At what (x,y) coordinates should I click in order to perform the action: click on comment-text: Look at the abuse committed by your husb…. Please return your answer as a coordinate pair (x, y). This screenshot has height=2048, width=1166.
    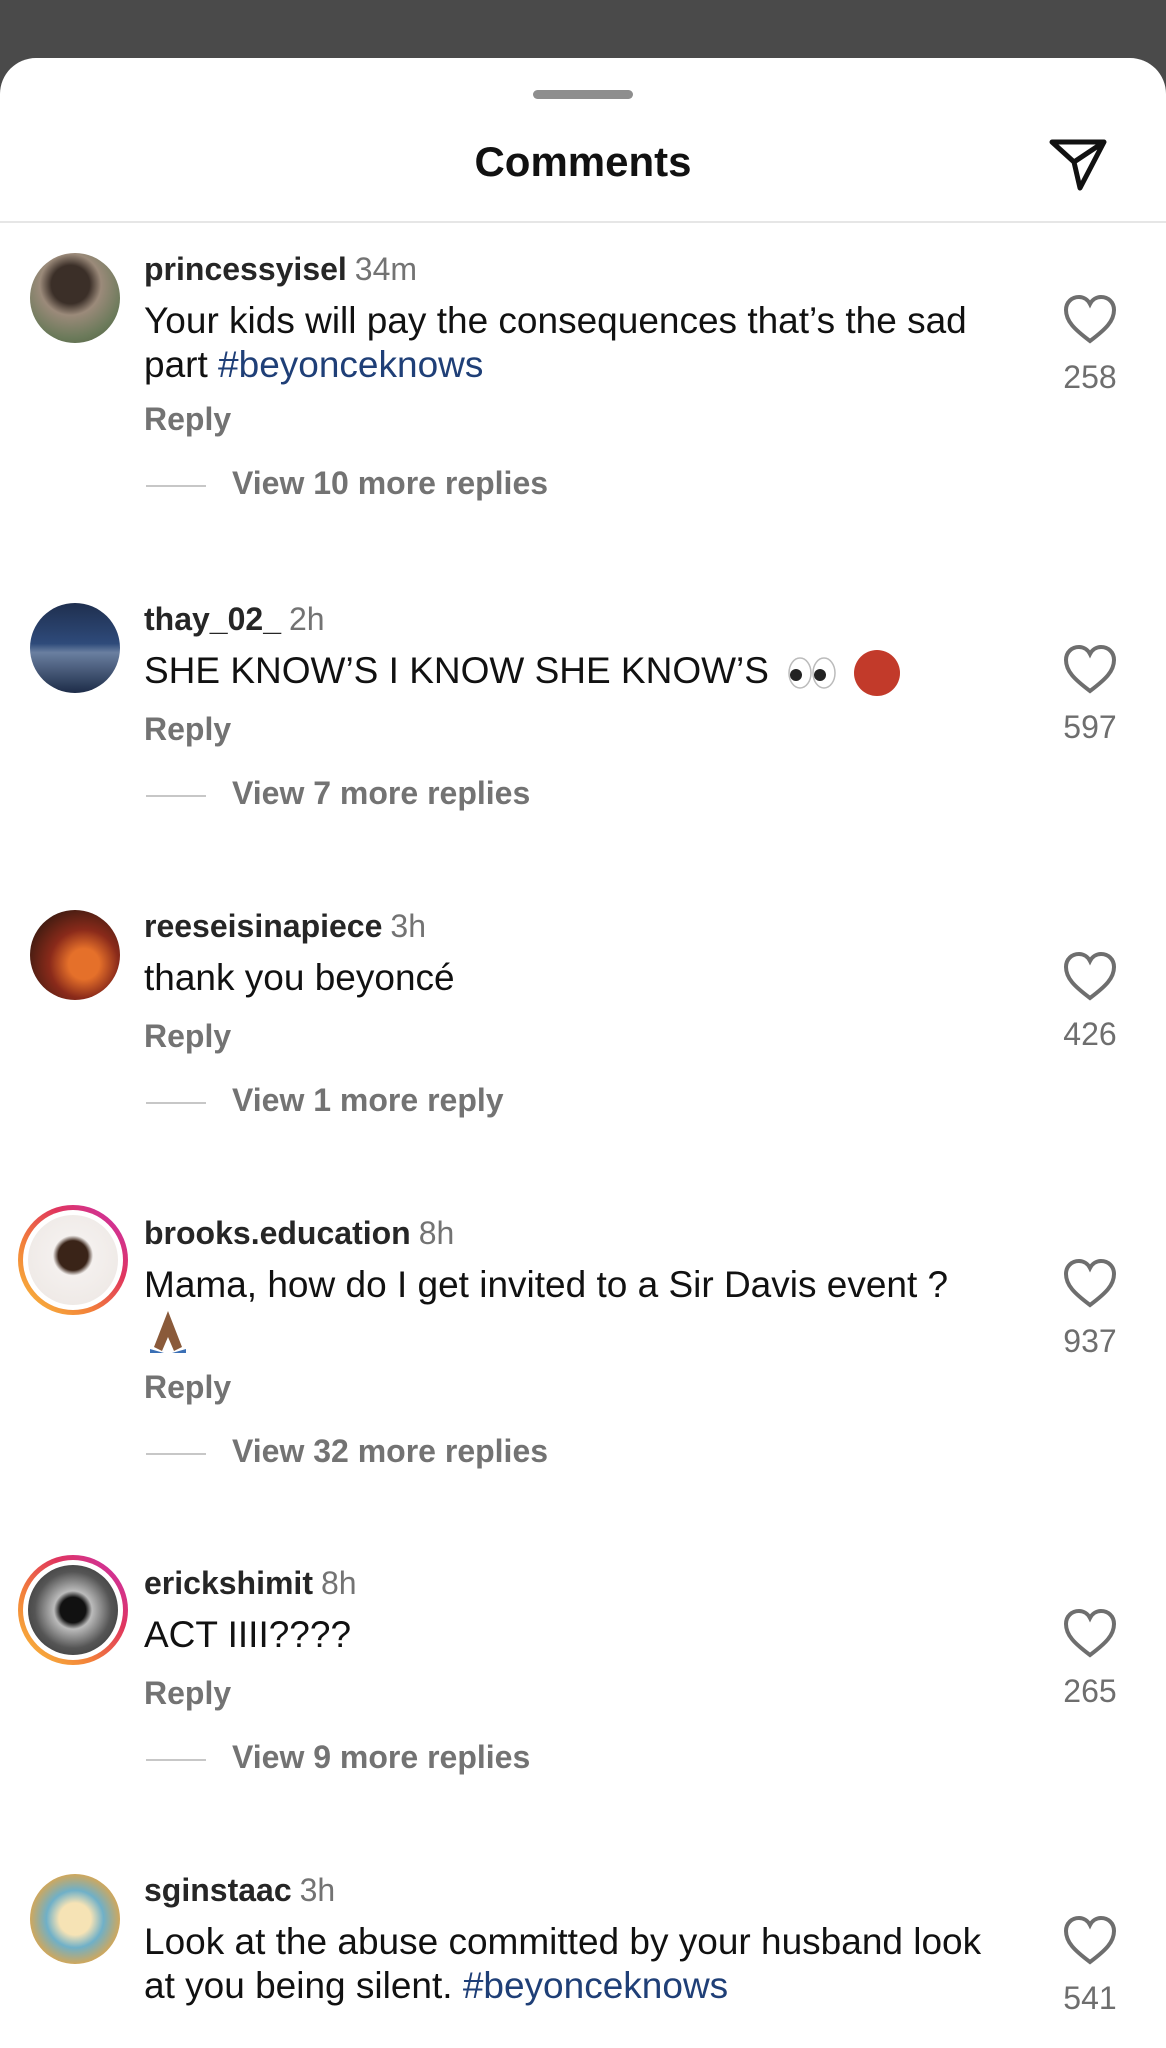
    Looking at the image, I should click on (574, 1964).